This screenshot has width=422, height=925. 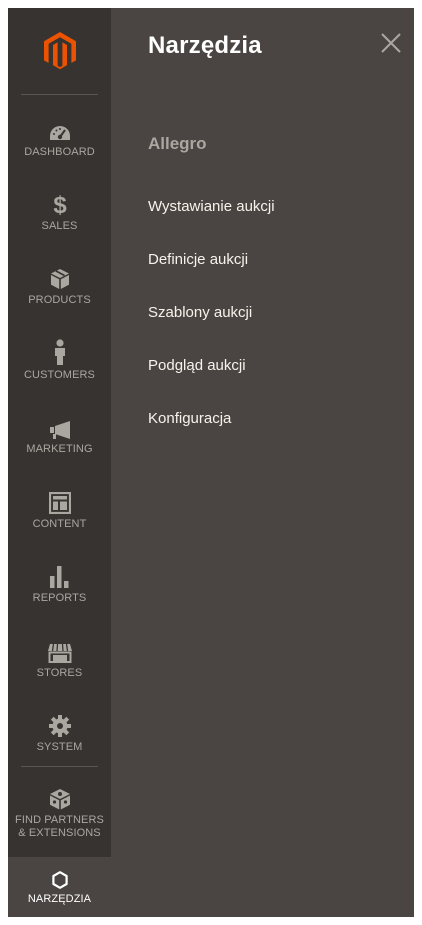 What do you see at coordinates (197, 365) in the screenshot?
I see `menu-link-podglad-aukcji: Podgląd aukcji` at bounding box center [197, 365].